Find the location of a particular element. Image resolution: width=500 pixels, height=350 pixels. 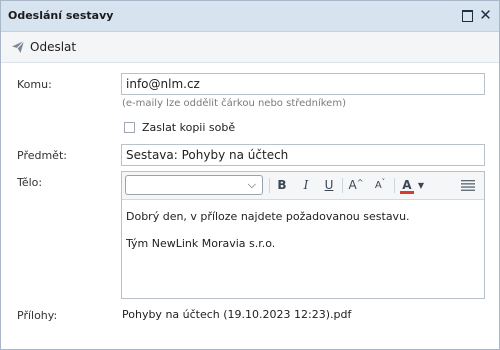

send-label: Odeslat is located at coordinates (53, 47).